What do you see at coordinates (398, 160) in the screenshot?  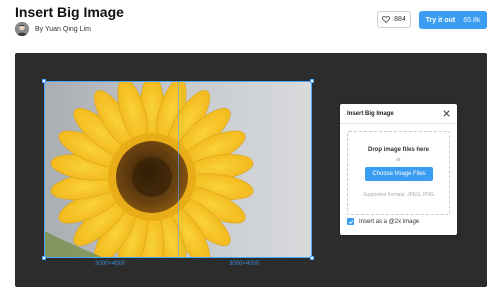 I see `drop-zone-or: or` at bounding box center [398, 160].